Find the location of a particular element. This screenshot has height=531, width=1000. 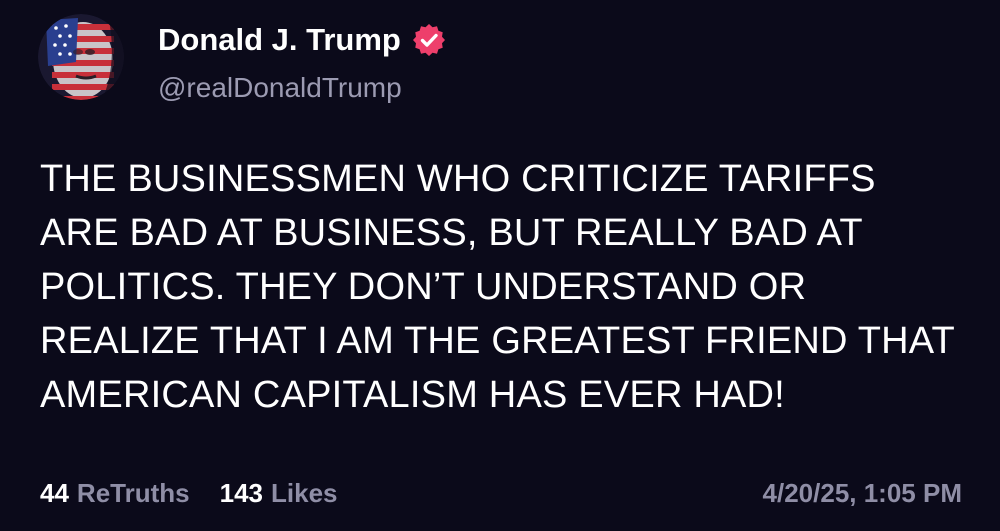

display-name: Donald J. Trump is located at coordinates (279, 40).